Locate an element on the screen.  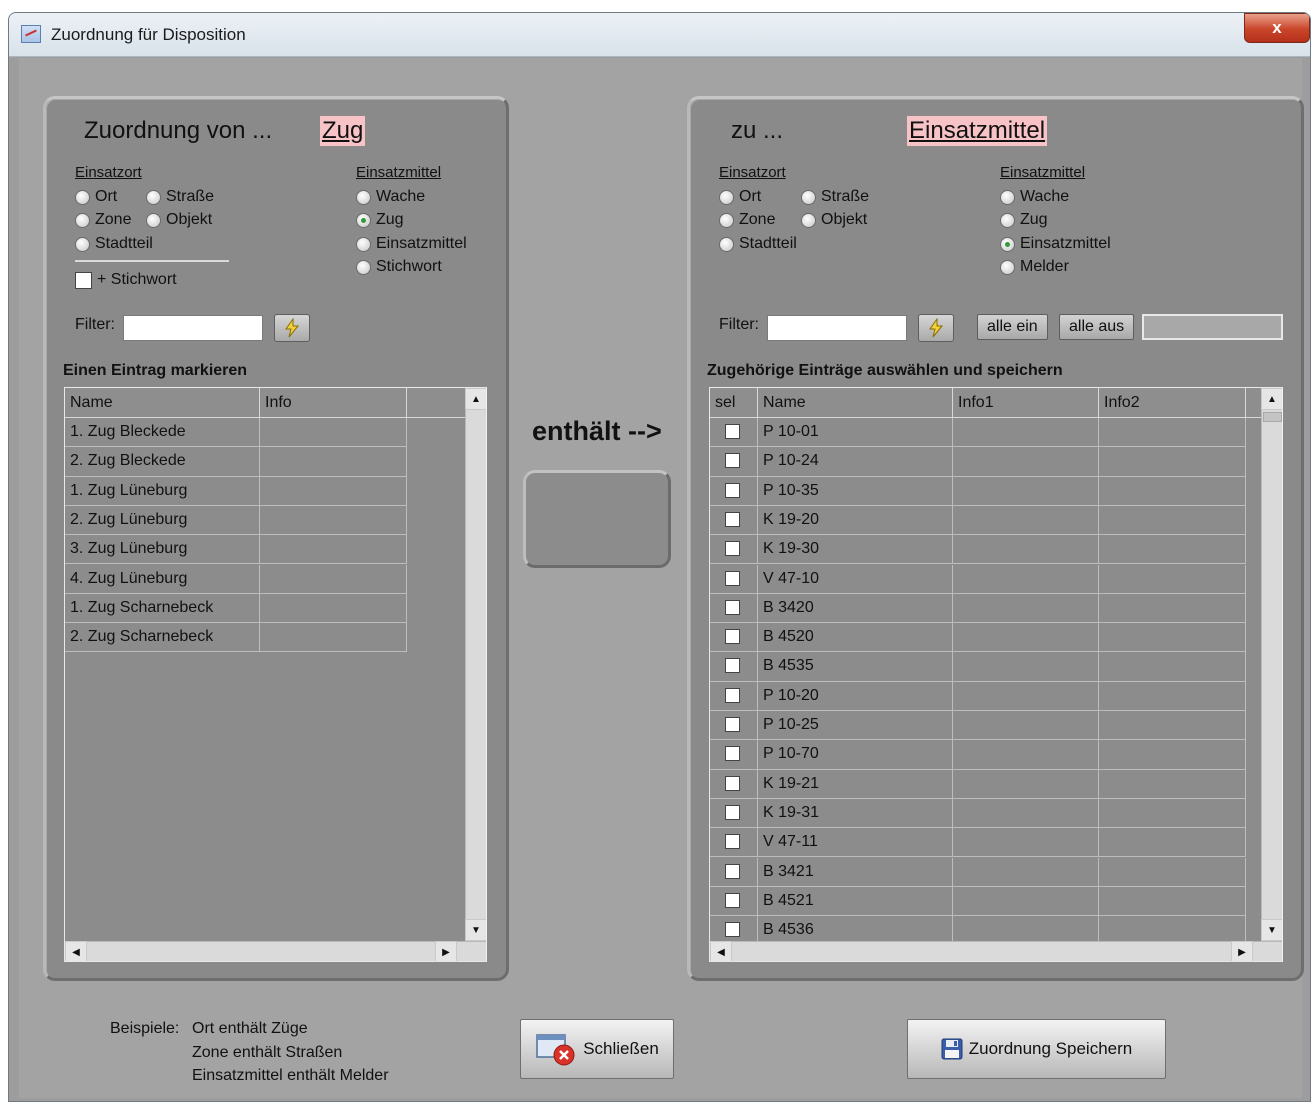
row-name-cell: 4. Zug Lüneburg is located at coordinates (162, 579).